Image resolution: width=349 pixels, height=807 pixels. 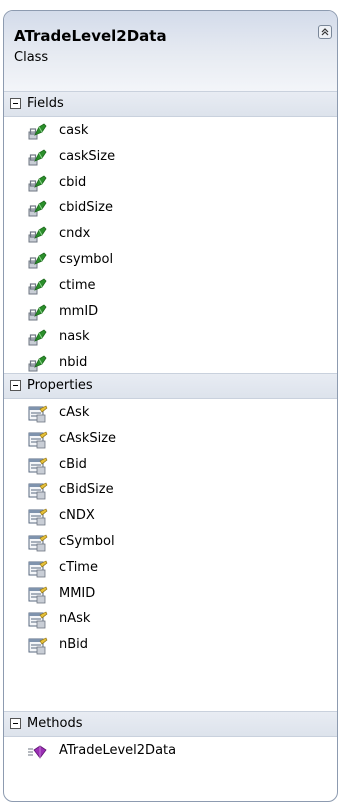 I want to click on methods-item: ATradeLevel2Data, so click(x=170, y=751).